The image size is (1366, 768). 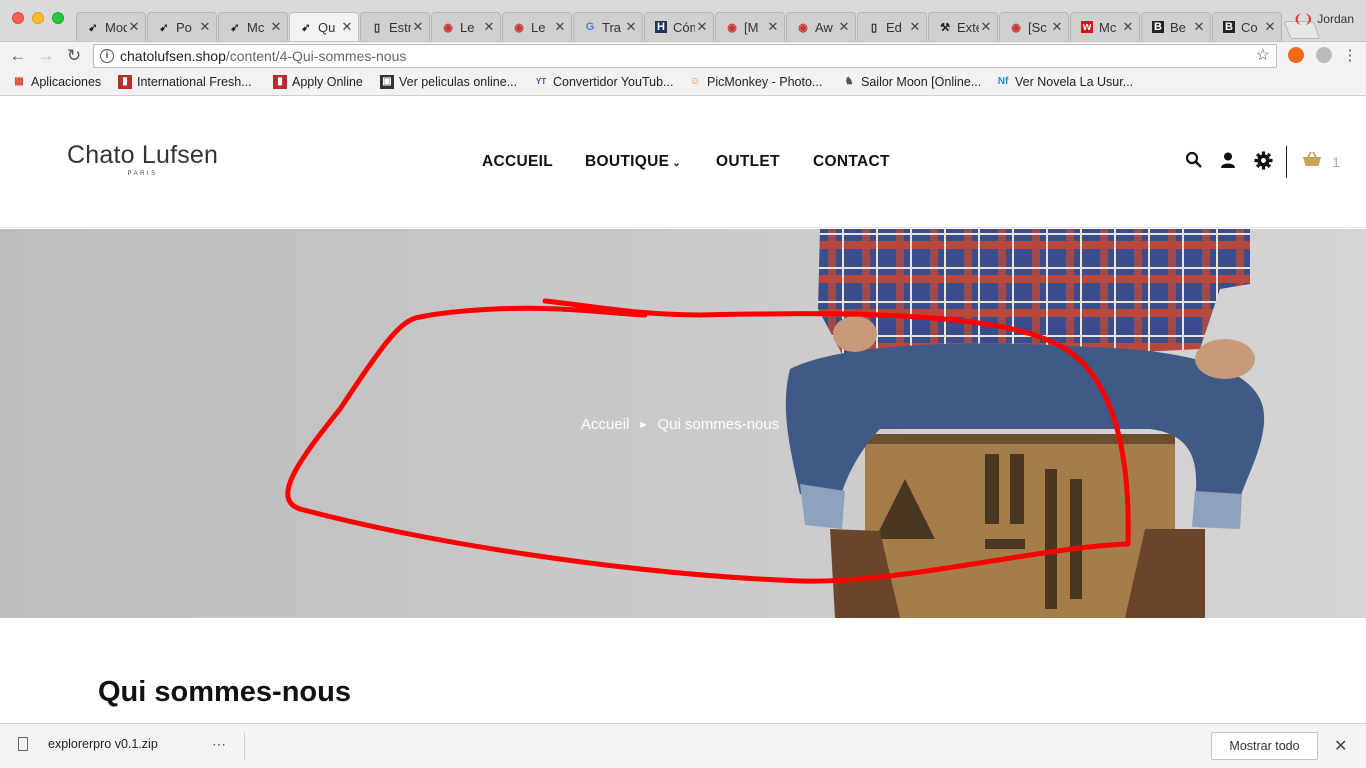 I want to click on cloud-extension-icon, so click(x=1324, y=55).